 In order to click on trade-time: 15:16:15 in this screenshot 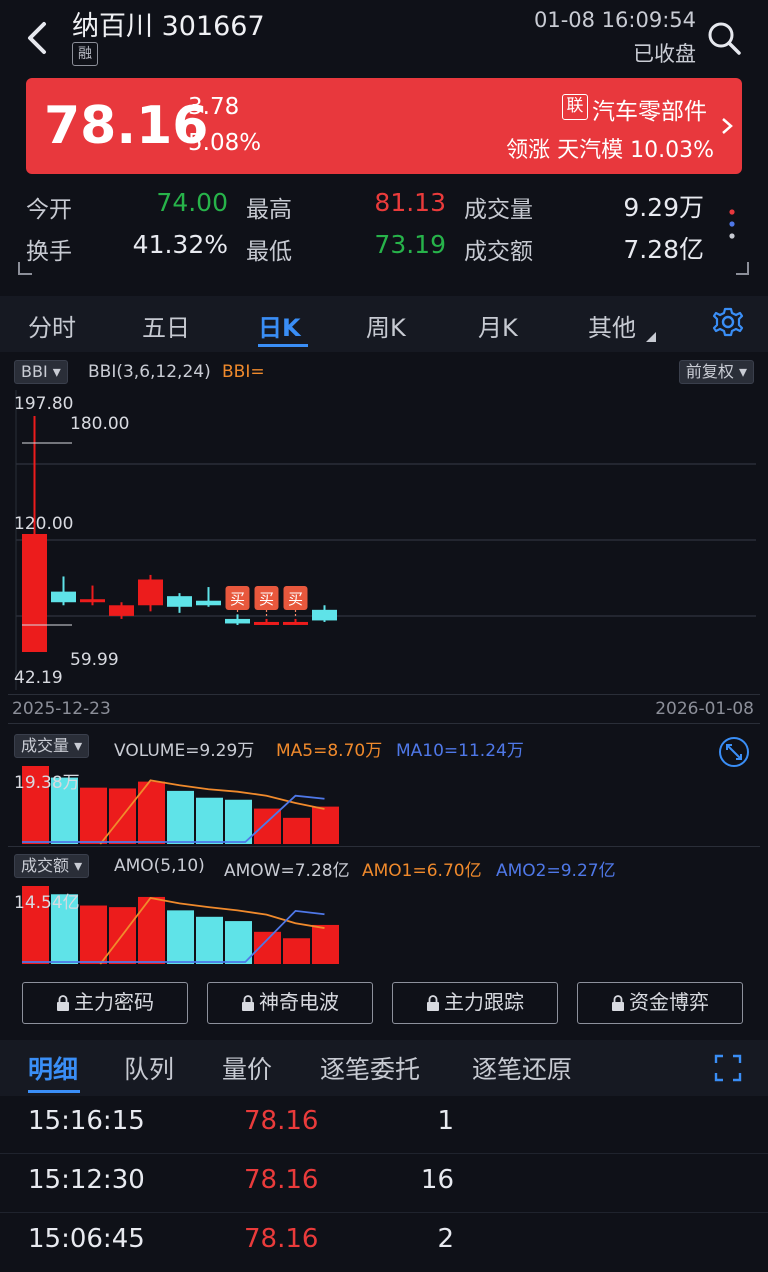, I will do `click(86, 1121)`.